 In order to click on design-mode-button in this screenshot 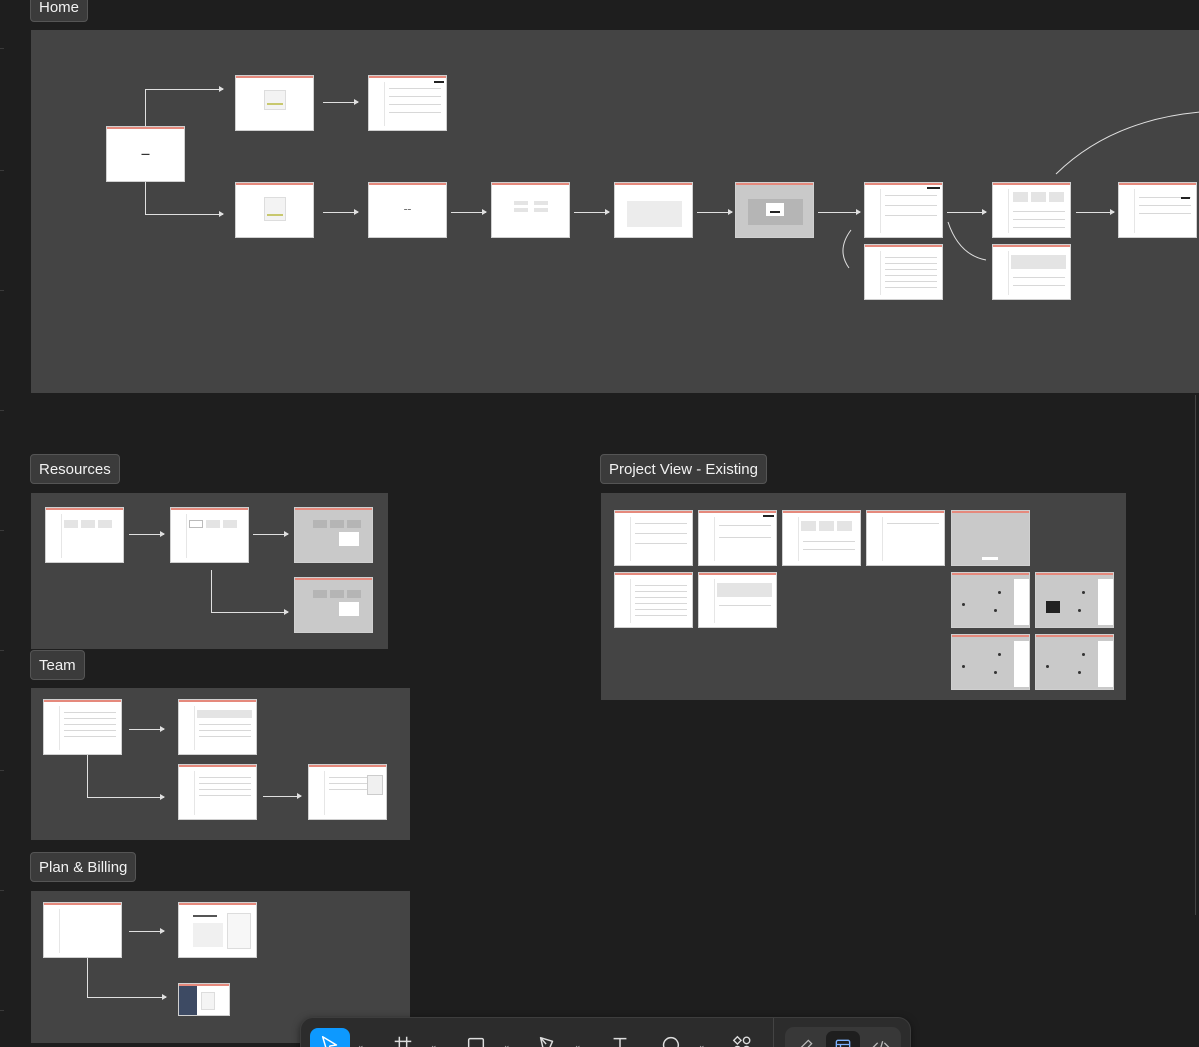, I will do `click(843, 1039)`.